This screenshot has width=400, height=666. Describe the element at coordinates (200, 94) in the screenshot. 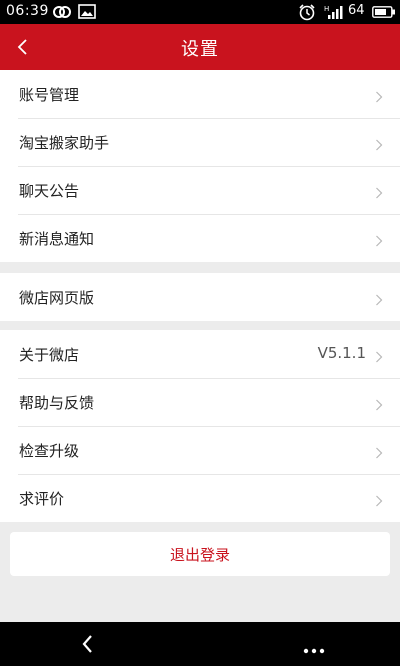

I see `settings-row-account-management: 账号管理` at that location.